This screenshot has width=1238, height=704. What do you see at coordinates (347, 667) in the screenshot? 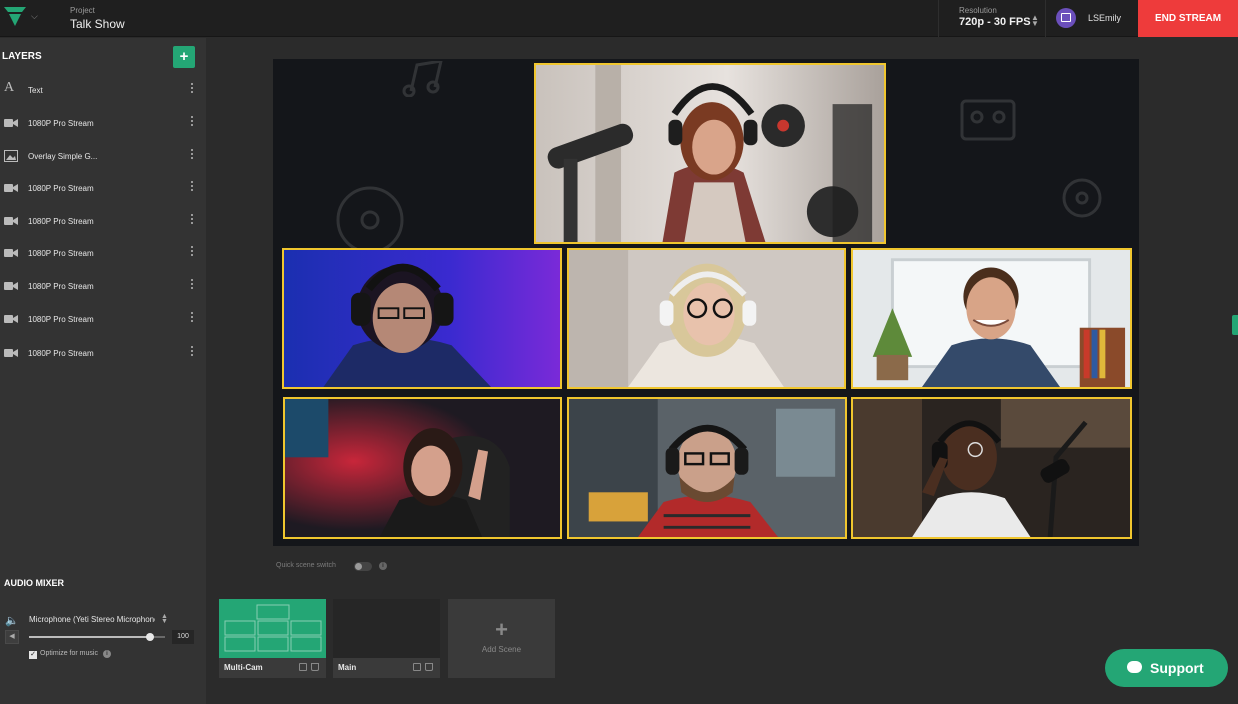
I see `scene-label: Main` at bounding box center [347, 667].